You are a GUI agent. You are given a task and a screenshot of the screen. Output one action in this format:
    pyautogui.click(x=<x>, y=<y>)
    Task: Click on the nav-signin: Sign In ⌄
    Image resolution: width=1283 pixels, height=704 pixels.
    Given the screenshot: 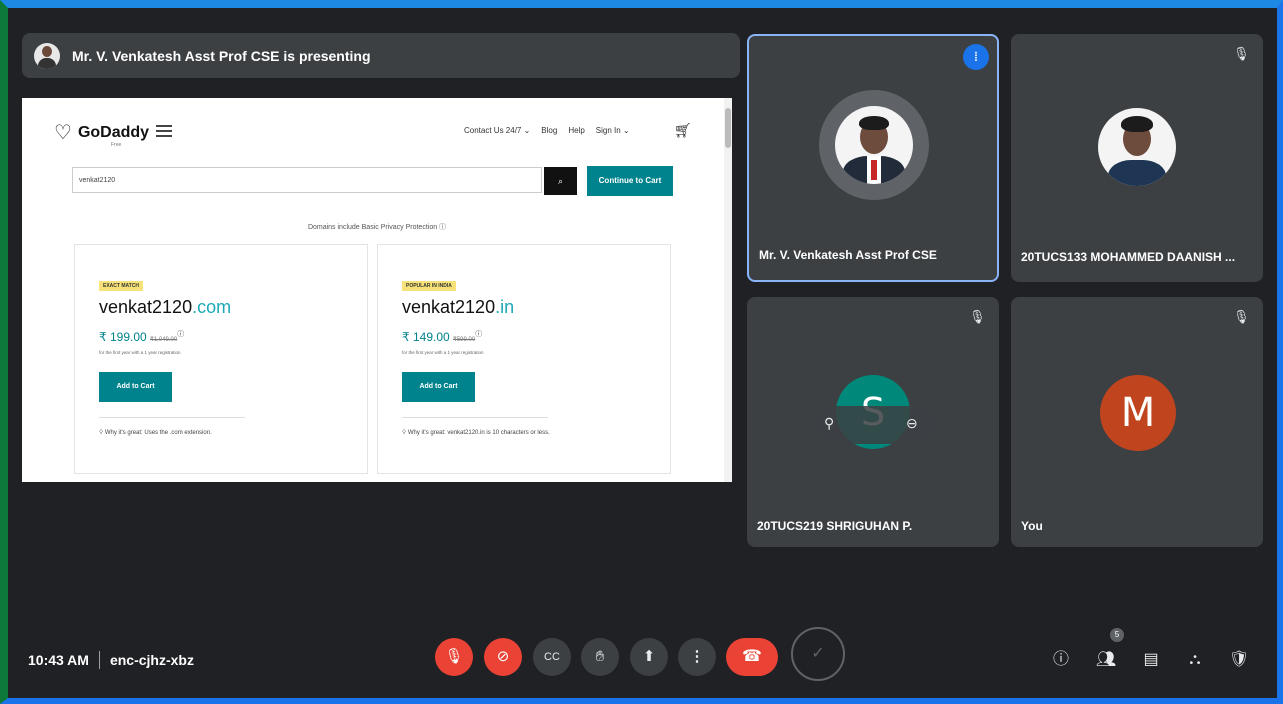 What is the action you would take?
    pyautogui.click(x=612, y=130)
    